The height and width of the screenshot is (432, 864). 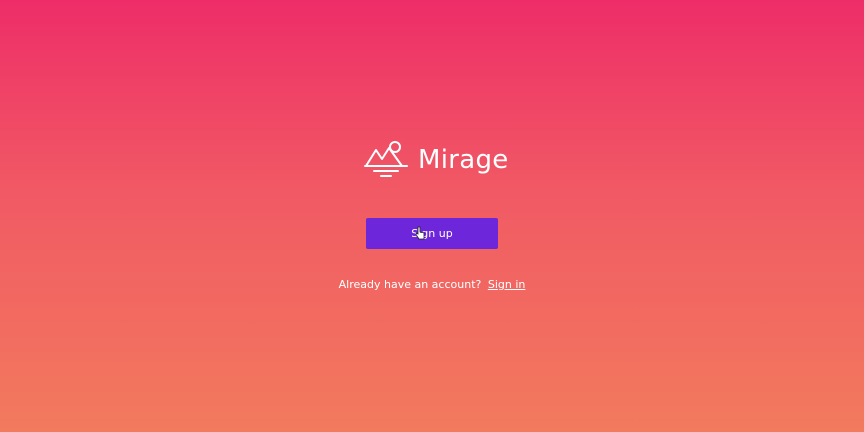 I want to click on sign-up-button: Sign up, so click(x=432, y=233).